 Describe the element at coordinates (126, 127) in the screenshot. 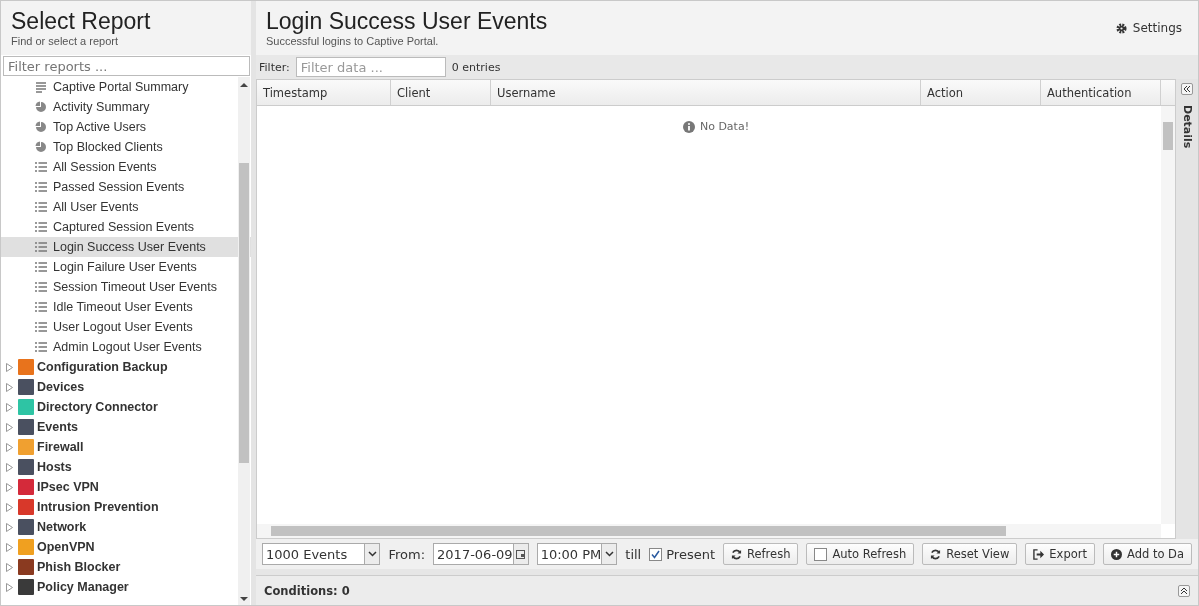

I see `tree-item: Top Active Users` at that location.